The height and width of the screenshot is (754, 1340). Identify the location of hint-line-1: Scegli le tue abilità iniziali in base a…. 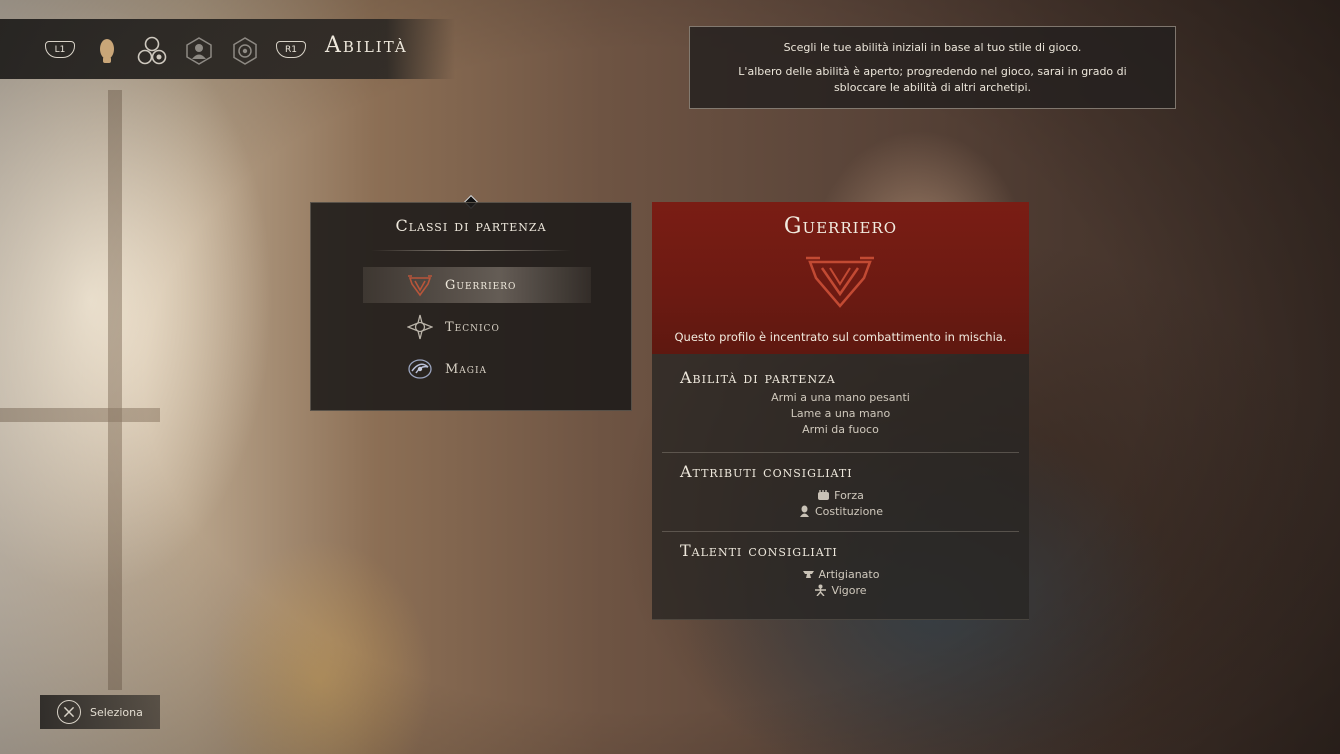
(932, 47).